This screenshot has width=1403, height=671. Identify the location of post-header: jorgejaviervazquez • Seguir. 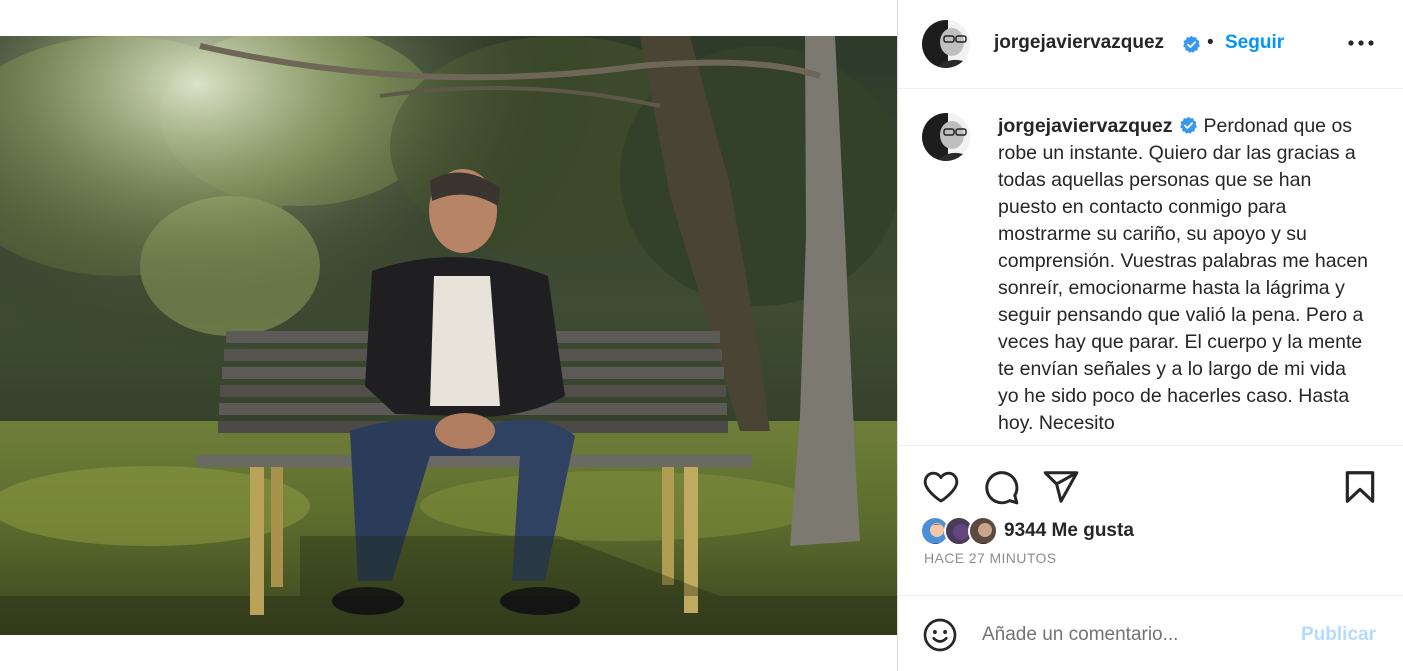
(1150, 44).